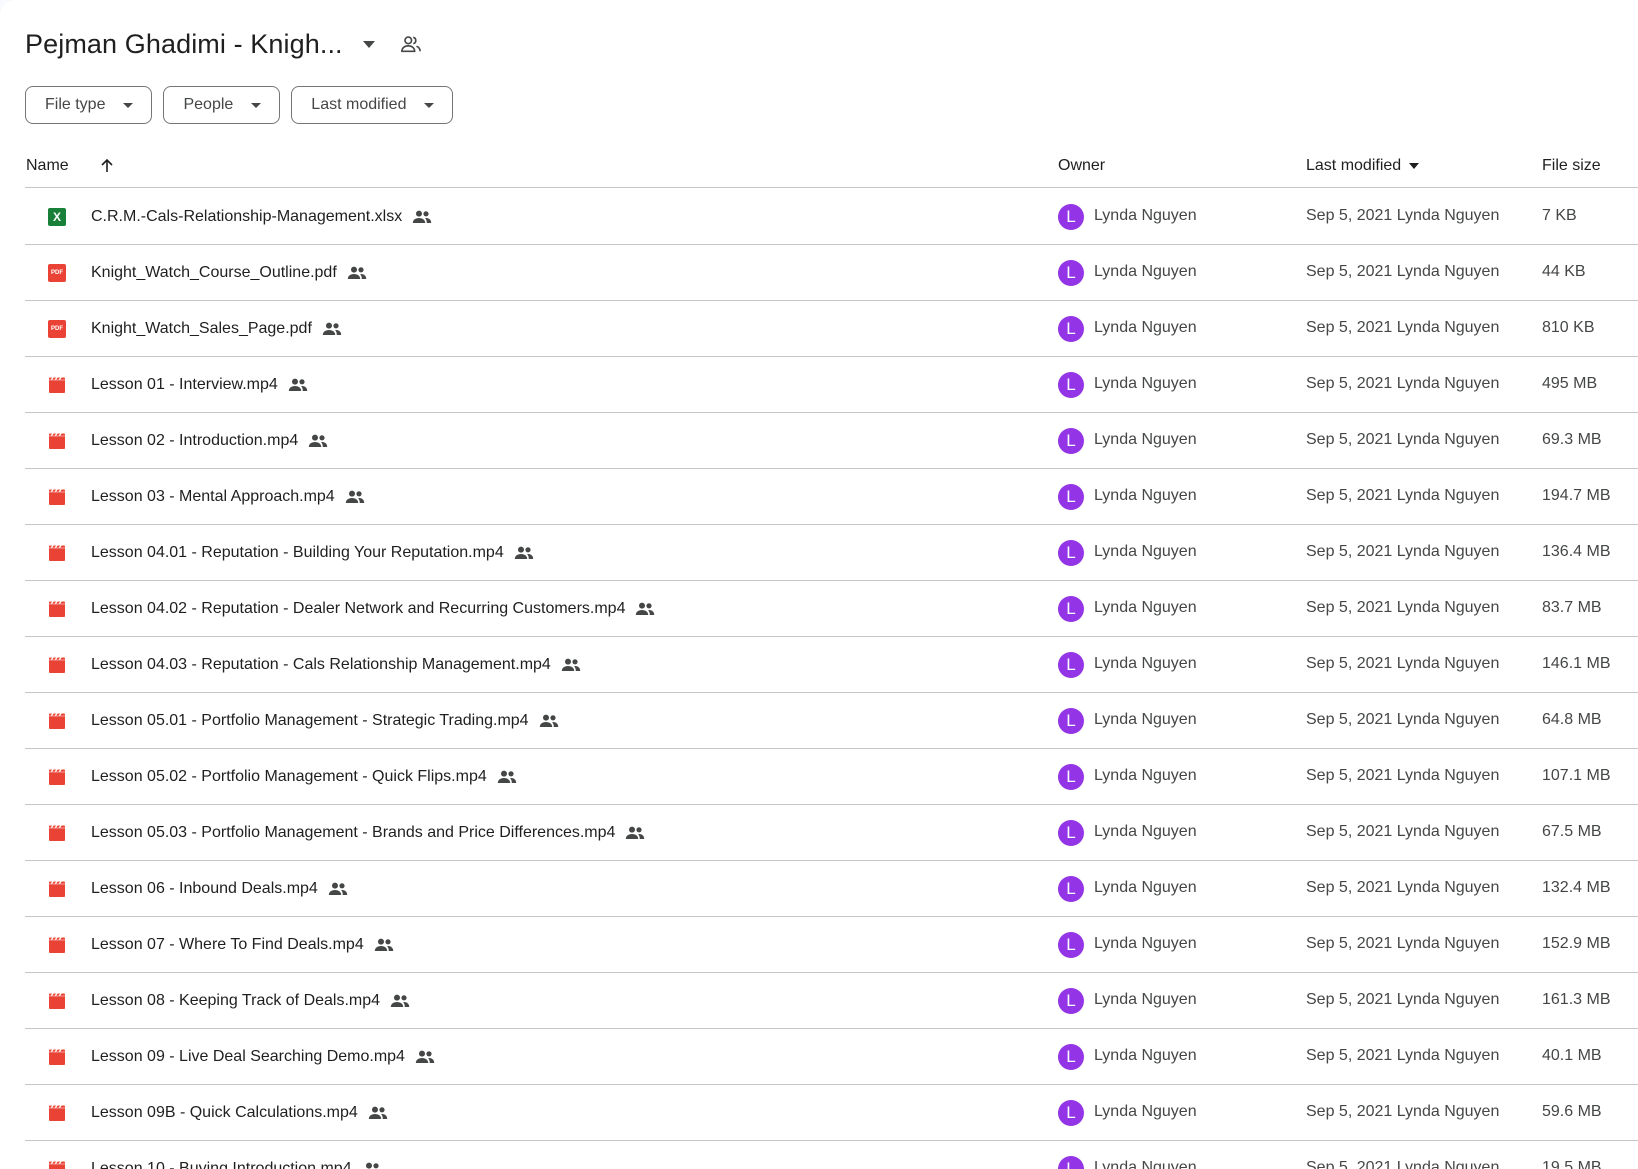 Image resolution: width=1638 pixels, height=1169 pixels. I want to click on shared-folder-people-icon, so click(411, 44).